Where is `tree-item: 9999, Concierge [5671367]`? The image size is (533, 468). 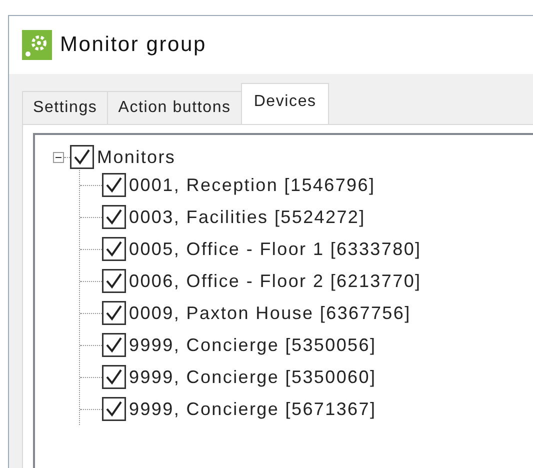
tree-item: 9999, Concierge [5671367] is located at coordinates (252, 409).